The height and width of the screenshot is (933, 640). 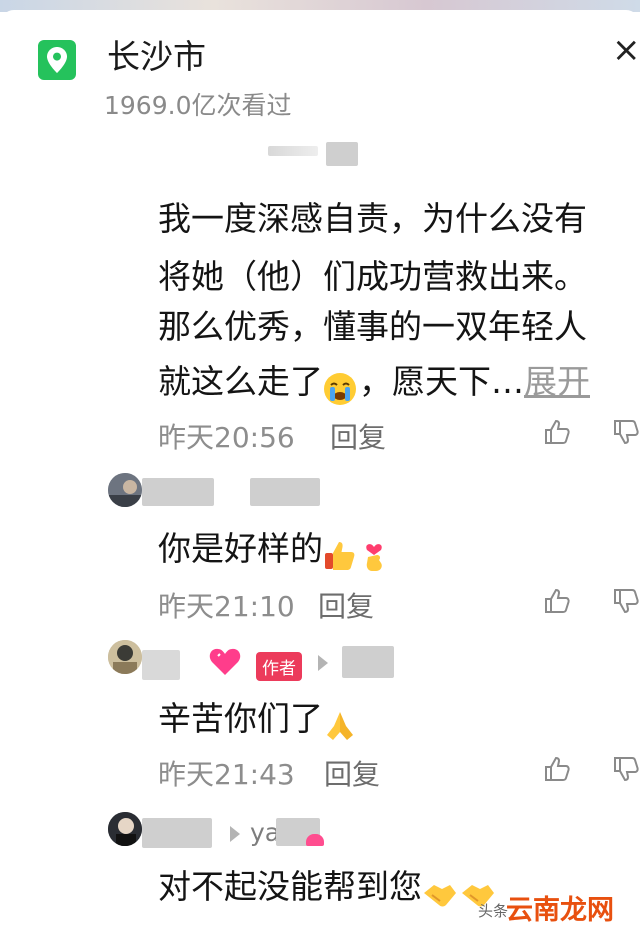 What do you see at coordinates (226, 606) in the screenshot?
I see `comment-time: 昨天21:10` at bounding box center [226, 606].